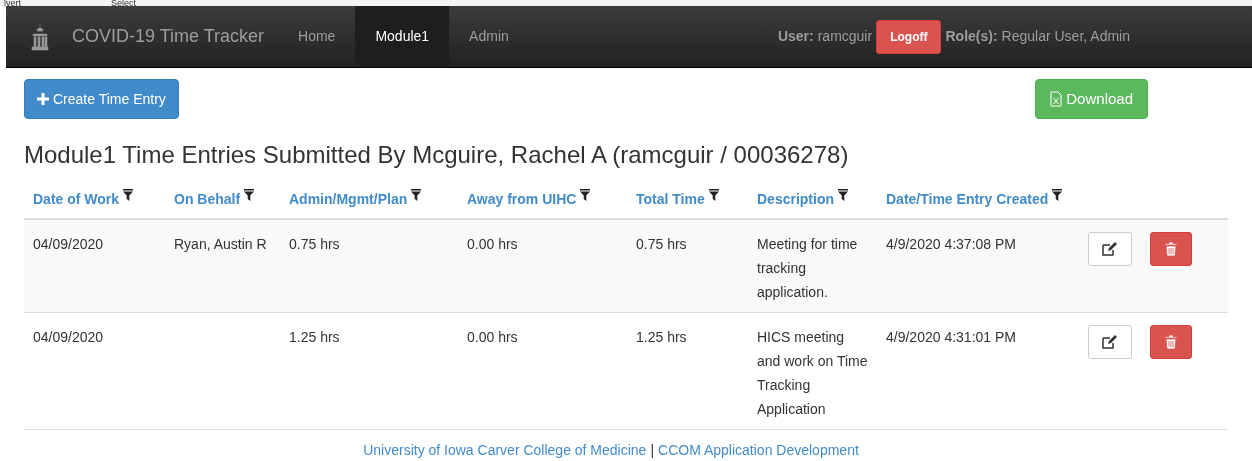  What do you see at coordinates (1091, 99) in the screenshot?
I see `download-button: Download` at bounding box center [1091, 99].